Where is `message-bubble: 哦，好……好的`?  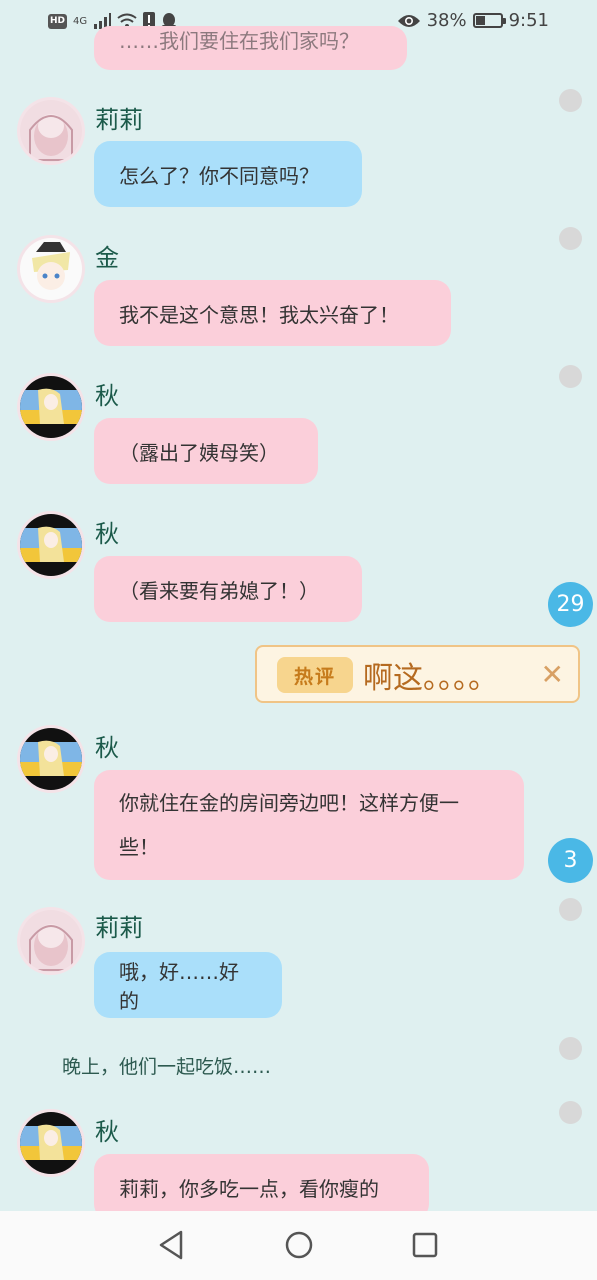 message-bubble: 哦，好……好的 is located at coordinates (188, 985).